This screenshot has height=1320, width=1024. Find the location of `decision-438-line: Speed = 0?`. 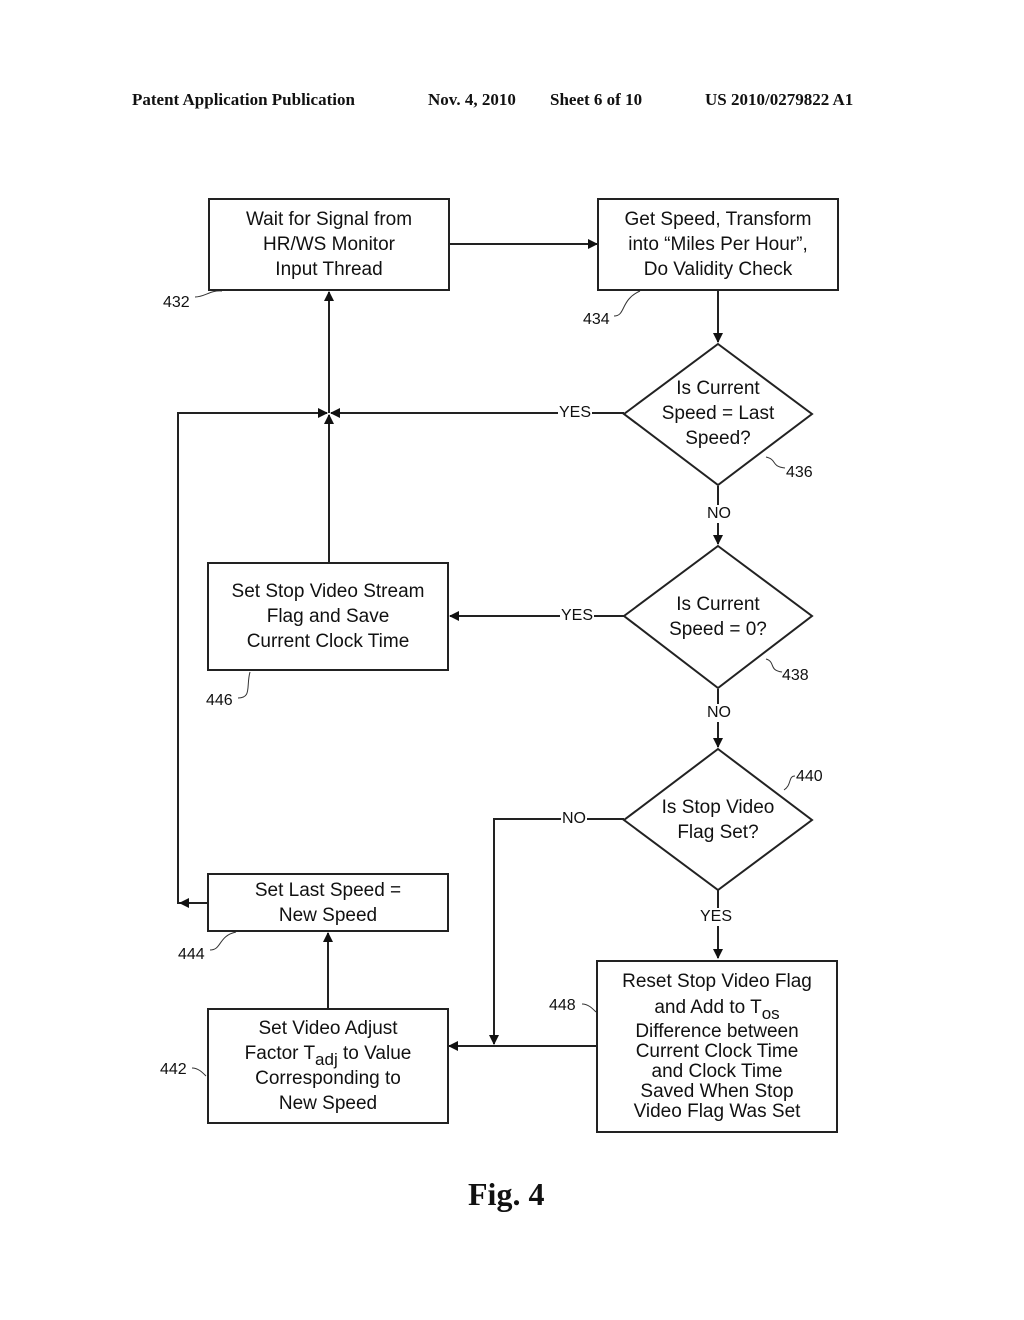

decision-438-line: Speed = 0? is located at coordinates (718, 629).